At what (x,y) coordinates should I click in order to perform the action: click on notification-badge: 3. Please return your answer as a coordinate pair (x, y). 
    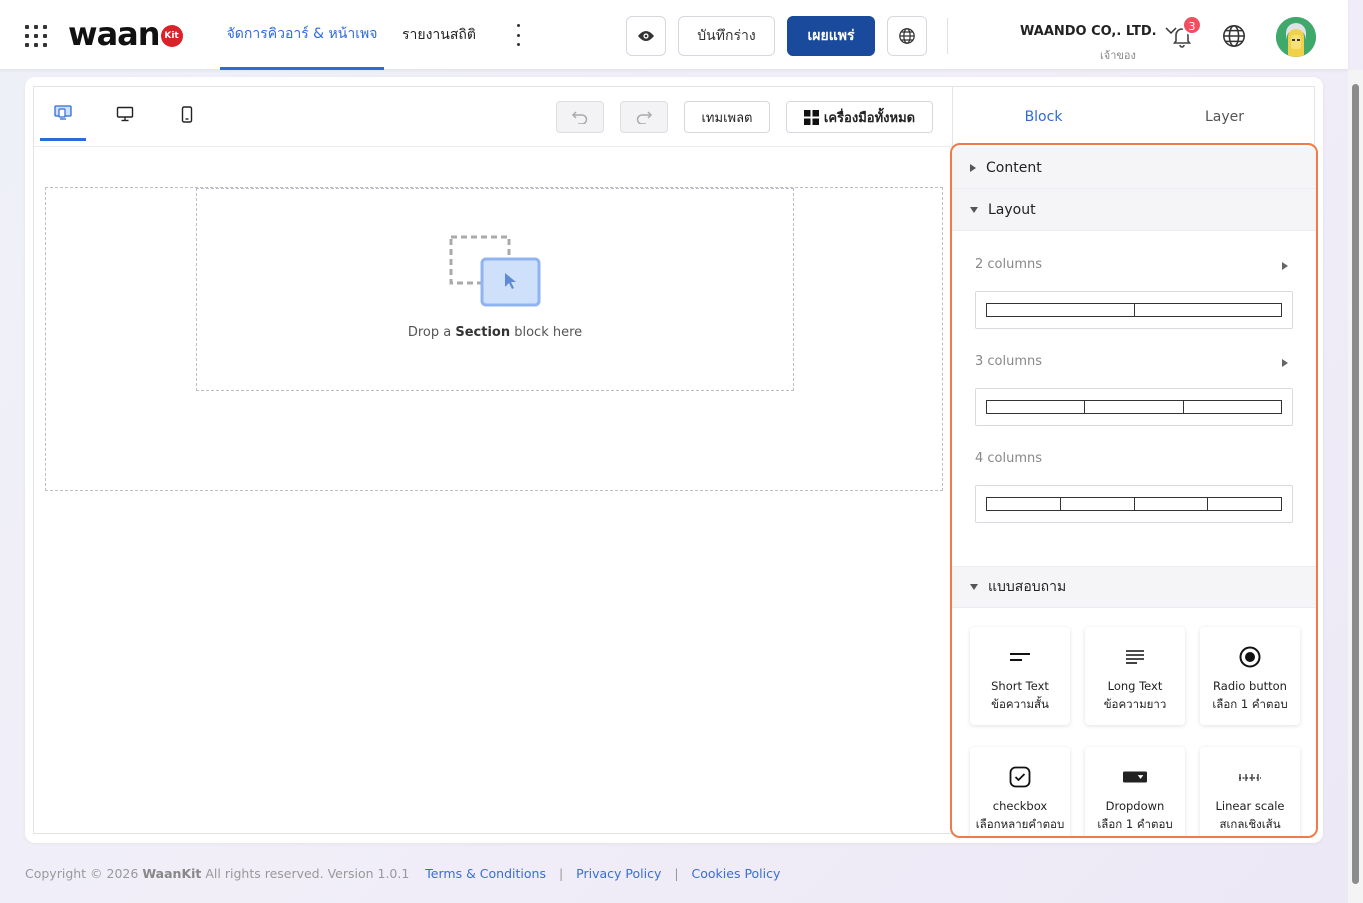
    Looking at the image, I should click on (1192, 25).